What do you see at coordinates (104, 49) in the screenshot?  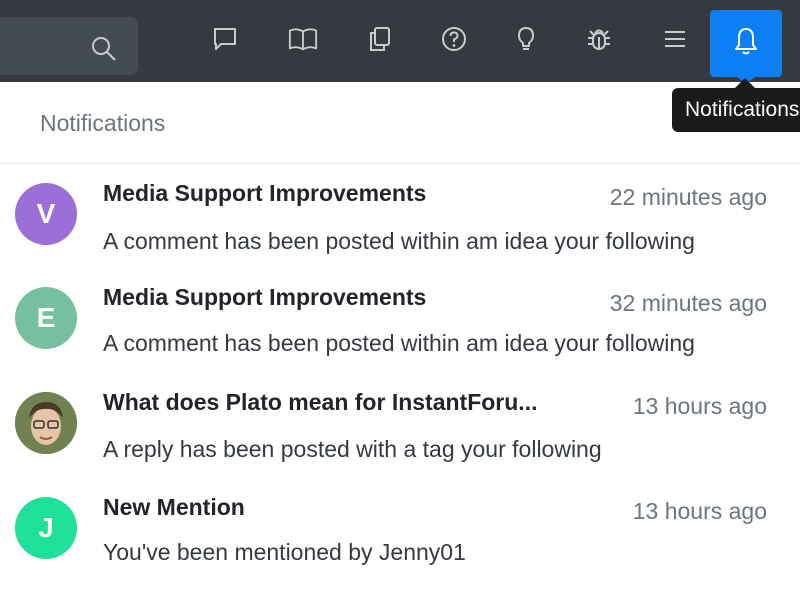 I see `search-icon` at bounding box center [104, 49].